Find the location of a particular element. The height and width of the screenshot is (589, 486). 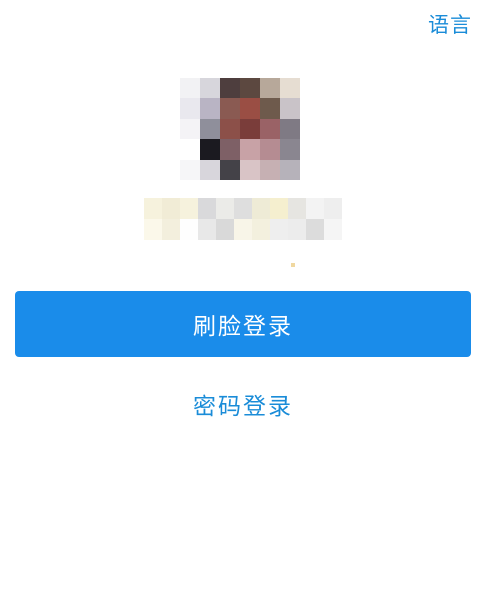

masked-user-name is located at coordinates (243, 219).